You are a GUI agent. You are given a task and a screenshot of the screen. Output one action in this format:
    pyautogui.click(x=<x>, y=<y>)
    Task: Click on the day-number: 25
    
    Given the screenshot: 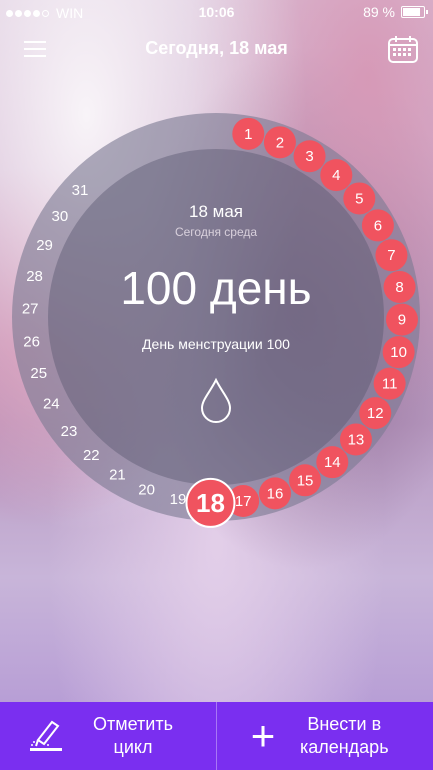 What is the action you would take?
    pyautogui.click(x=38, y=373)
    